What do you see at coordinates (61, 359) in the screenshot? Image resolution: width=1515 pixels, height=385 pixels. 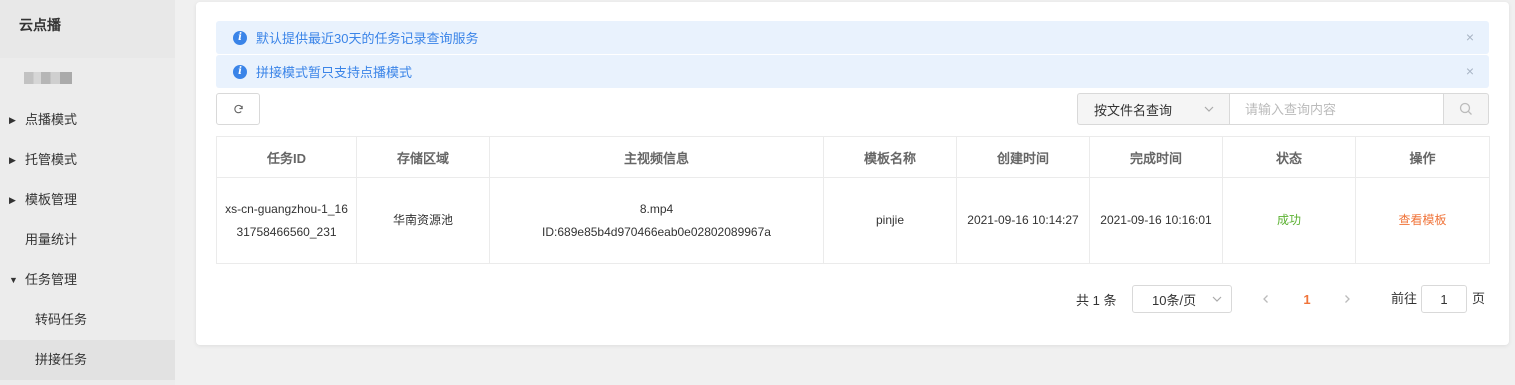 I see `sidebar-item-label: 拼接任务` at bounding box center [61, 359].